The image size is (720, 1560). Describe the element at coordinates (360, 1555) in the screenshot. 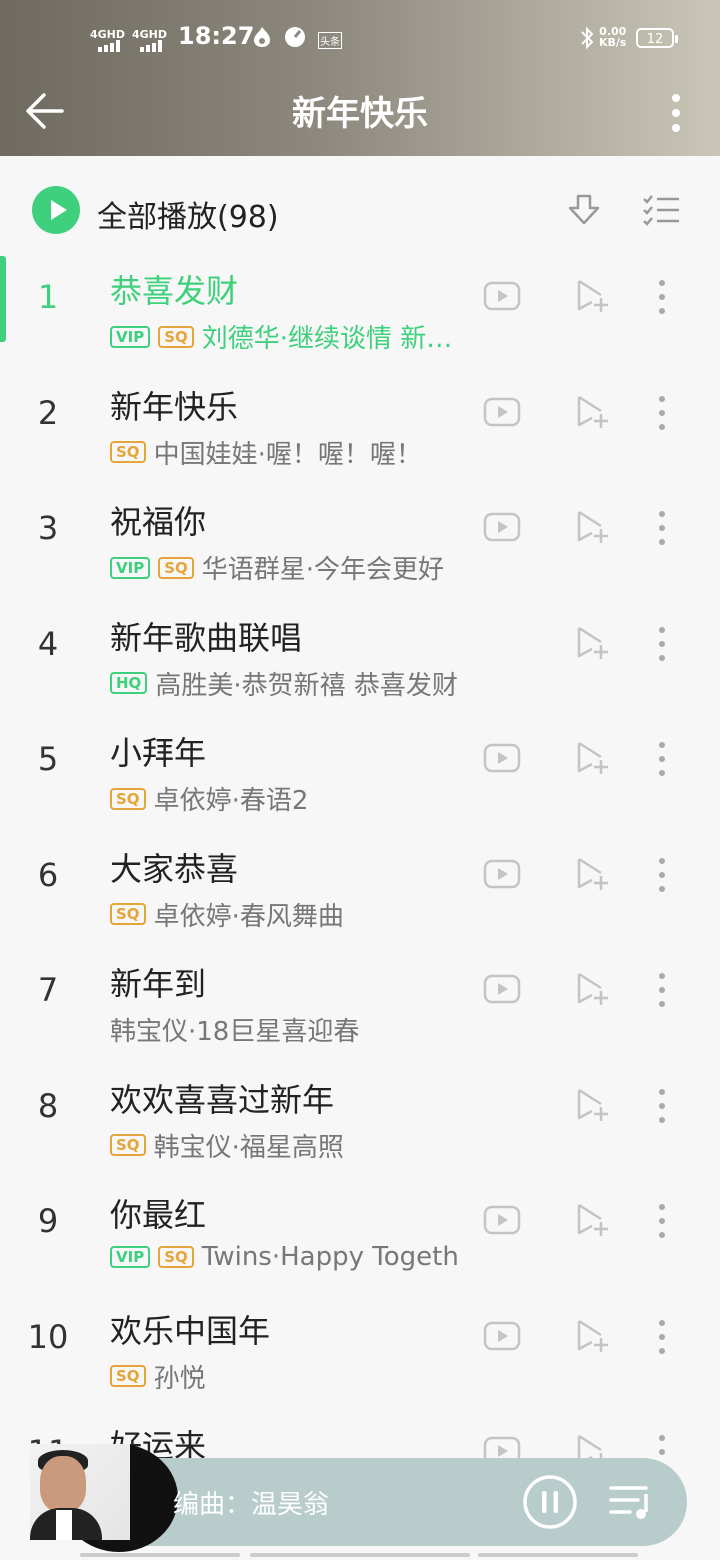

I see `home-indicator` at that location.